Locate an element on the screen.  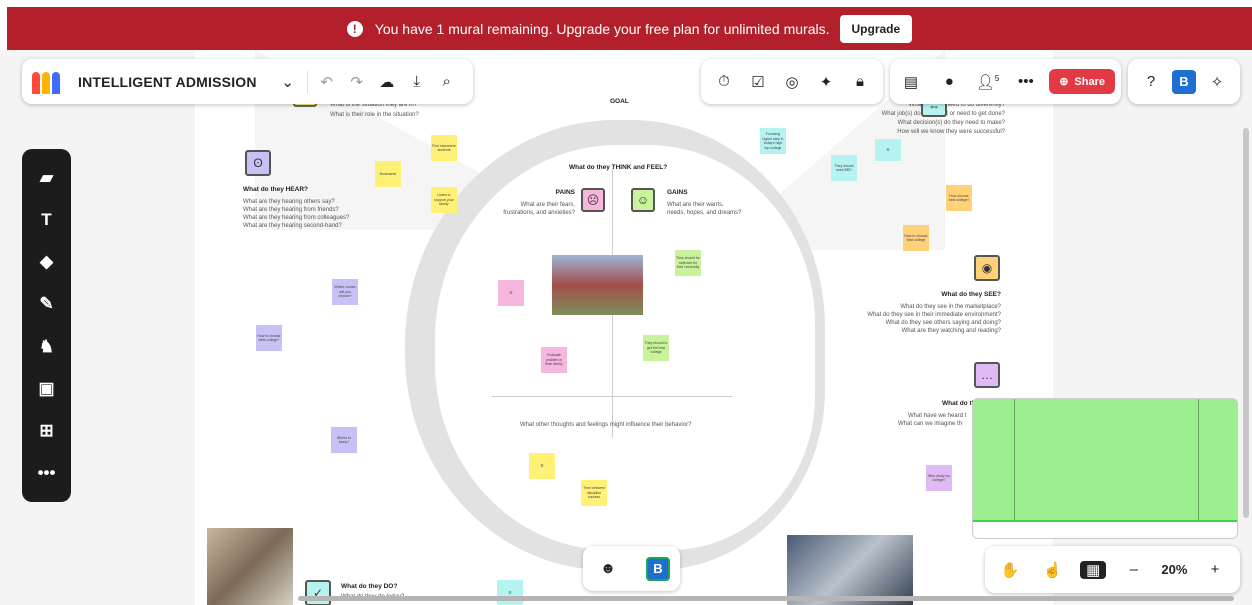
see-title: What do they SEE? is located at coordinates (971, 294).